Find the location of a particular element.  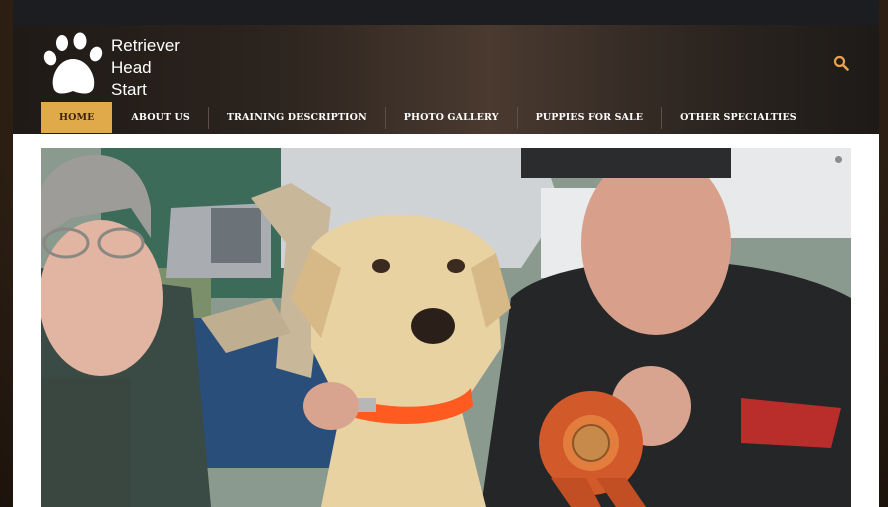

logo-line-1: Retriever is located at coordinates (145, 45).